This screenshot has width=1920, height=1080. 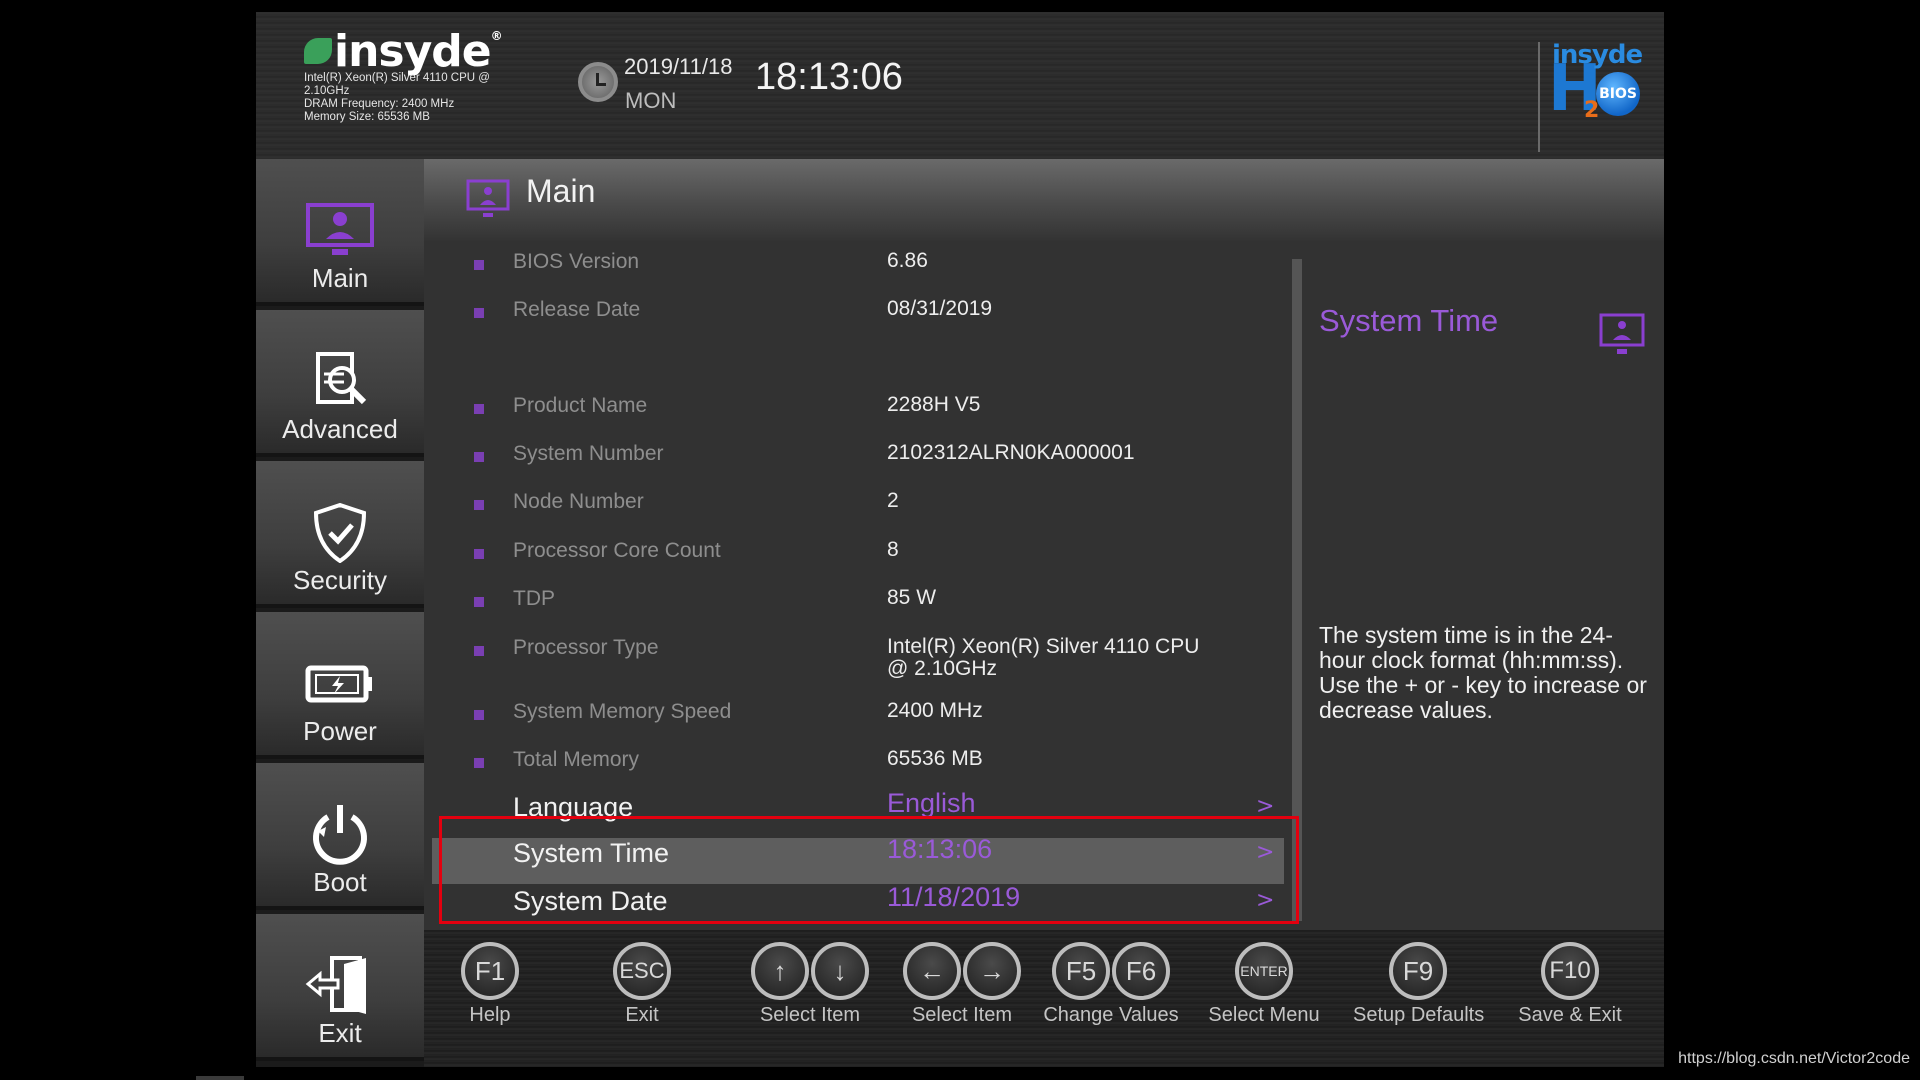 What do you see at coordinates (934, 404) in the screenshot?
I see `info-value: 2288H V5` at bounding box center [934, 404].